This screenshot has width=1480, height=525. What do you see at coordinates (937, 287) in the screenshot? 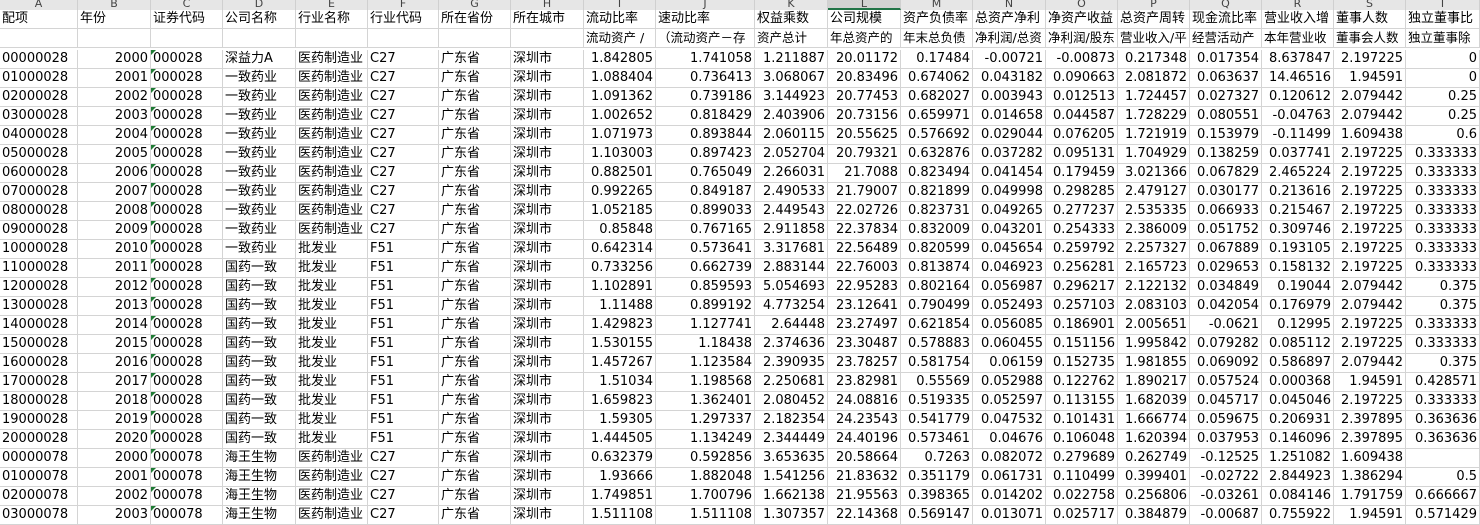
I see `cell-m: 0.802164` at bounding box center [937, 287].